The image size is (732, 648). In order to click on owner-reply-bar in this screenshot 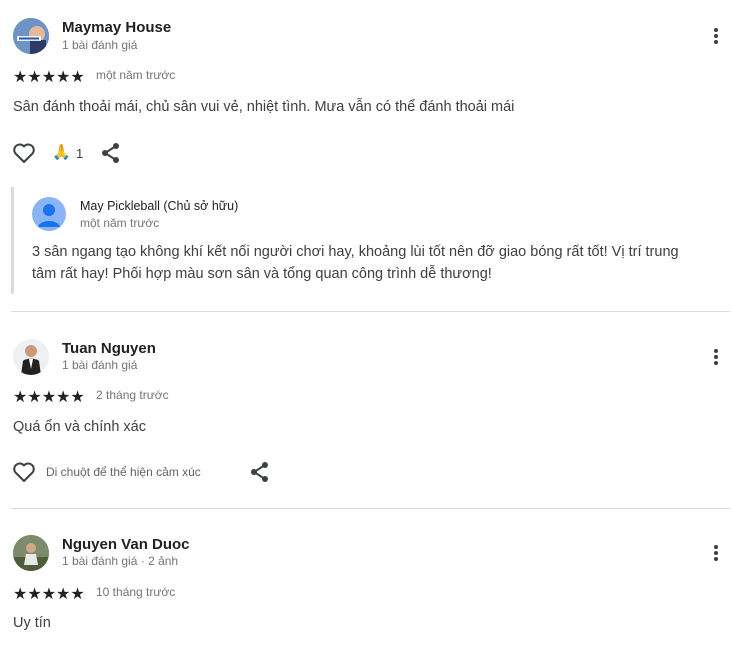, I will do `click(12, 240)`.